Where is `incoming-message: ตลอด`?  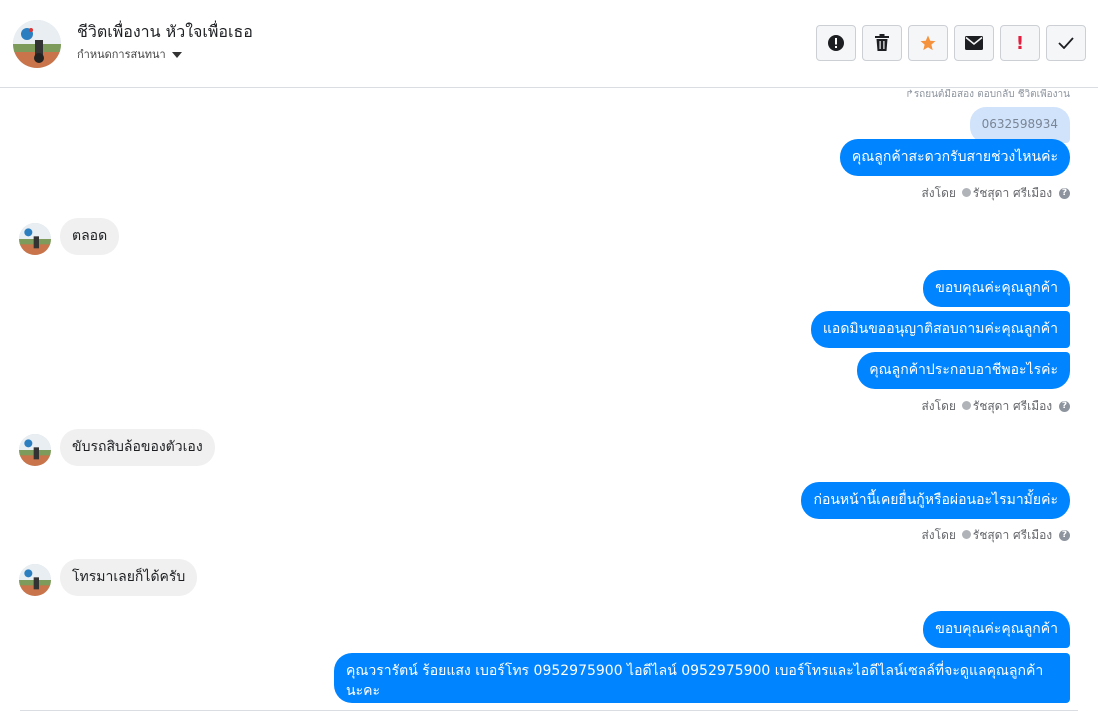
incoming-message: ตลอด is located at coordinates (90, 236).